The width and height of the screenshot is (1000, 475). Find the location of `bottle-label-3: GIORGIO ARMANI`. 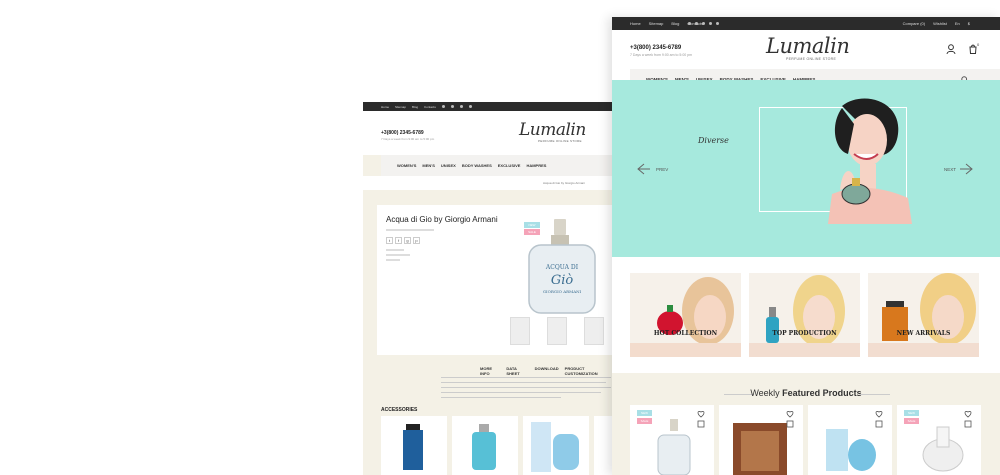

bottle-label-3: GIORGIO ARMANI is located at coordinates (562, 291).